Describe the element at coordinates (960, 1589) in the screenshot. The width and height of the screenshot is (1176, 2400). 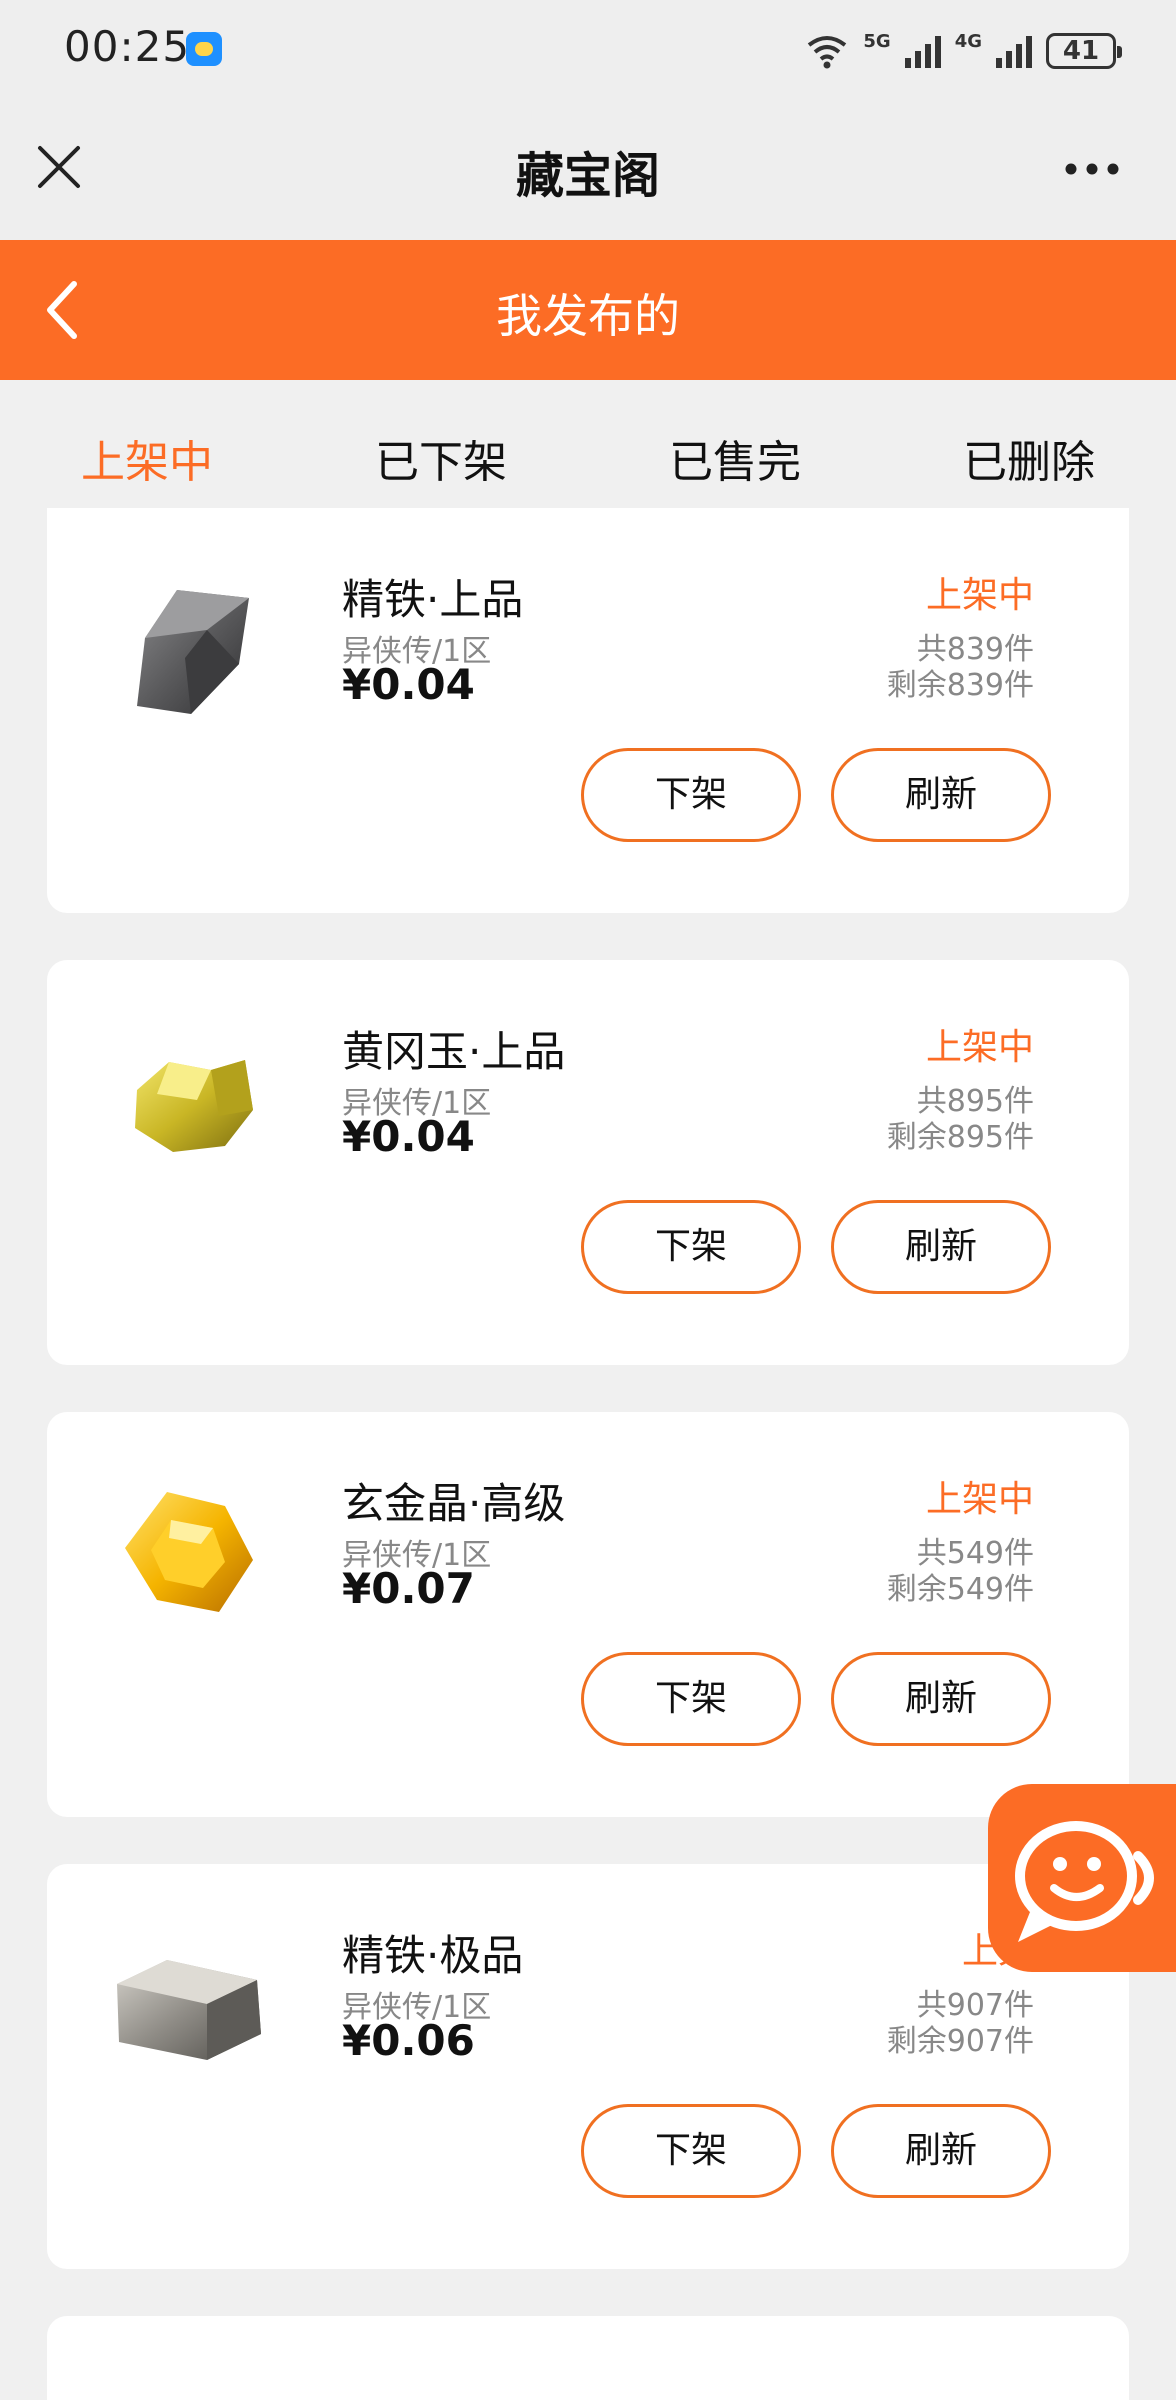
I see `item-remain: 剩余549件` at that location.